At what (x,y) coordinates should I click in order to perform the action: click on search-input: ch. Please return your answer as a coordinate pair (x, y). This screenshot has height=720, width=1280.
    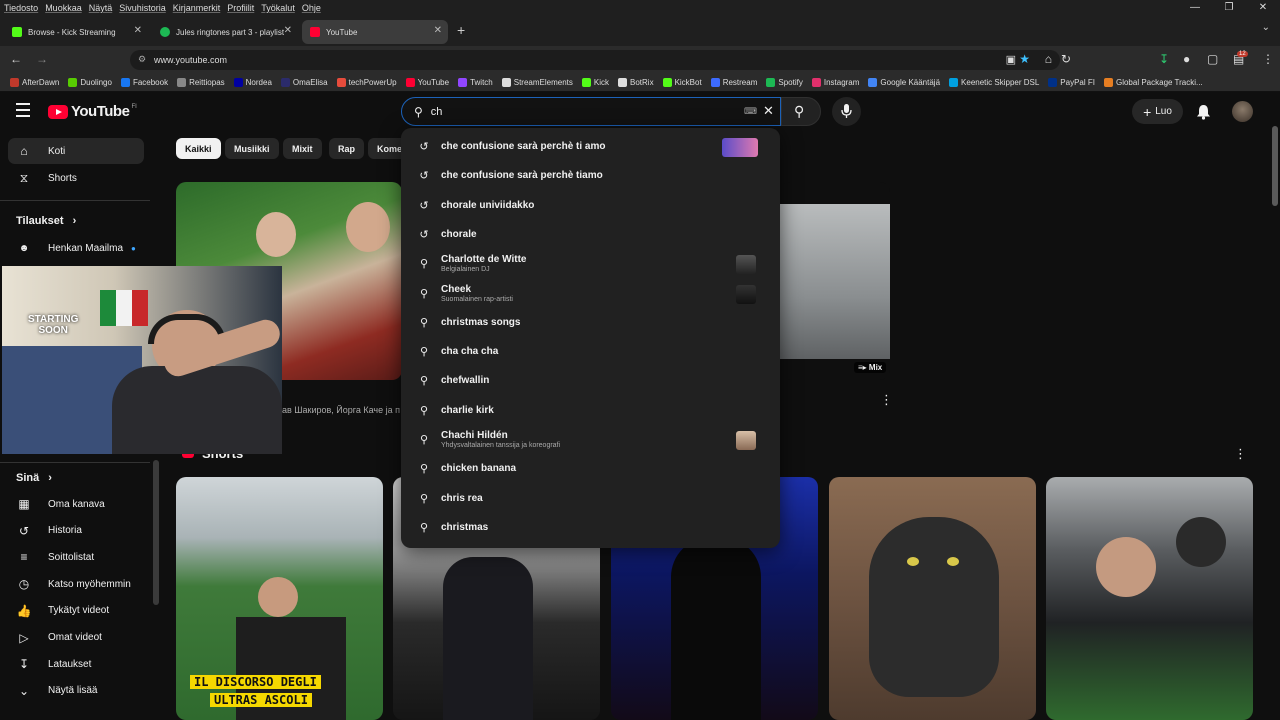
    Looking at the image, I should click on (437, 112).